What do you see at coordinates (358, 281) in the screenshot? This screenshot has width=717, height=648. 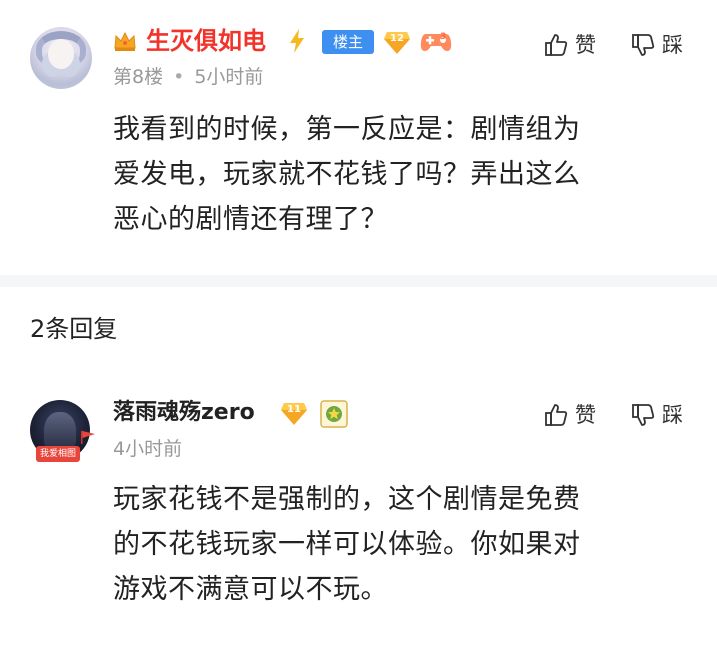 I see `section-divider` at bounding box center [358, 281].